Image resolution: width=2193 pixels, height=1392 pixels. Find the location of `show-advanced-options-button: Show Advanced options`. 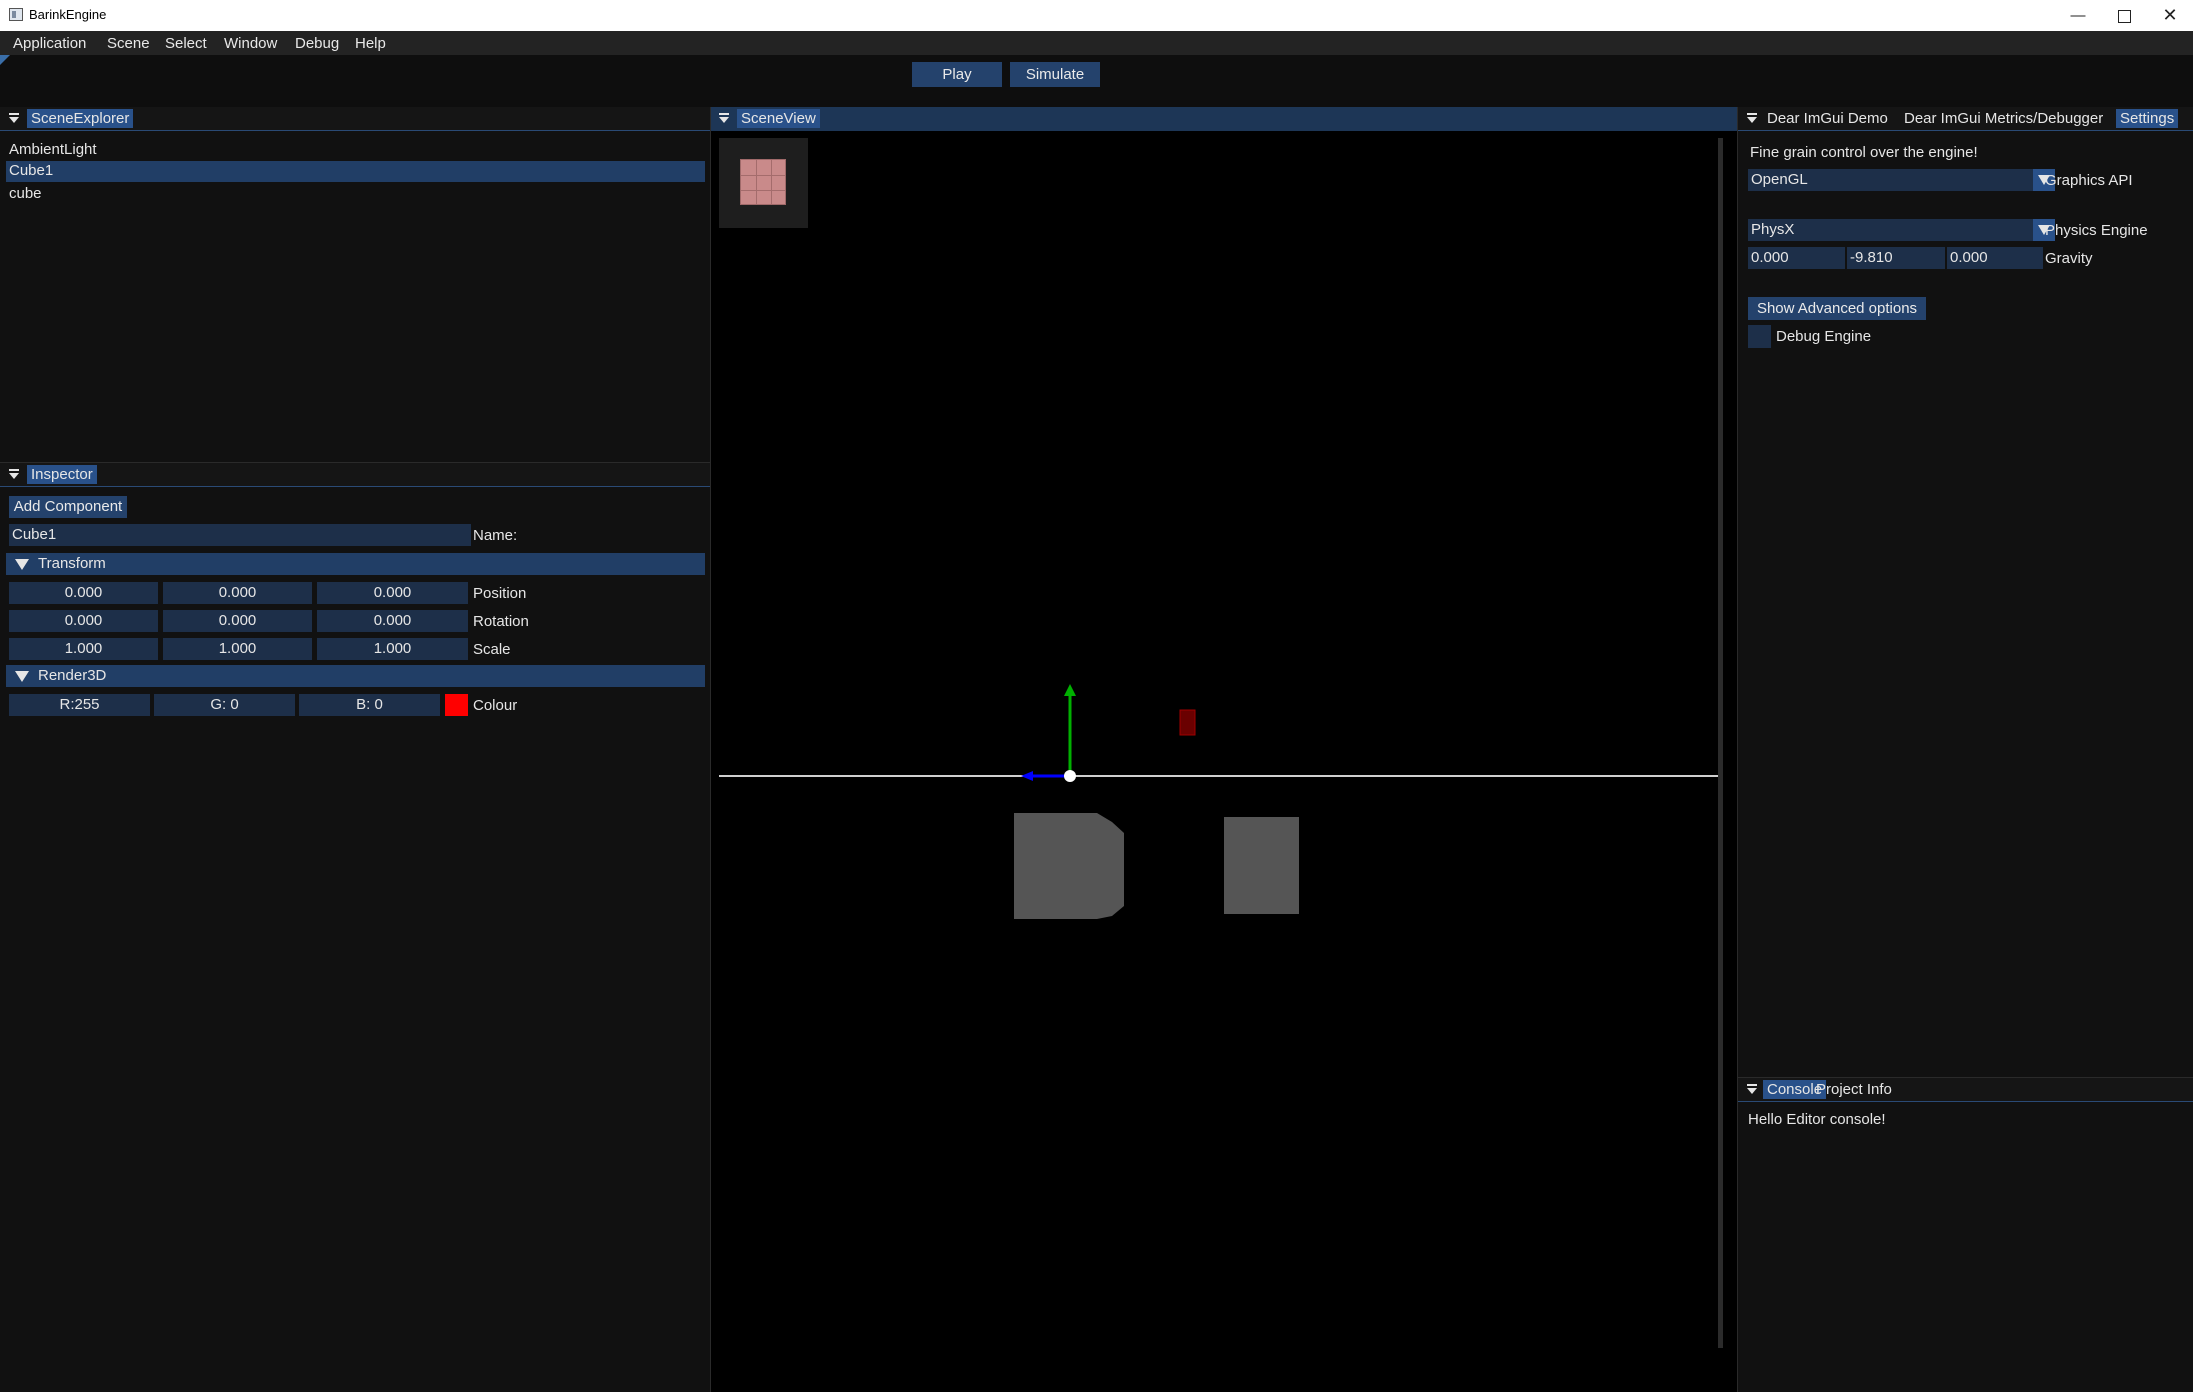

show-advanced-options-button: Show Advanced options is located at coordinates (1837, 308).